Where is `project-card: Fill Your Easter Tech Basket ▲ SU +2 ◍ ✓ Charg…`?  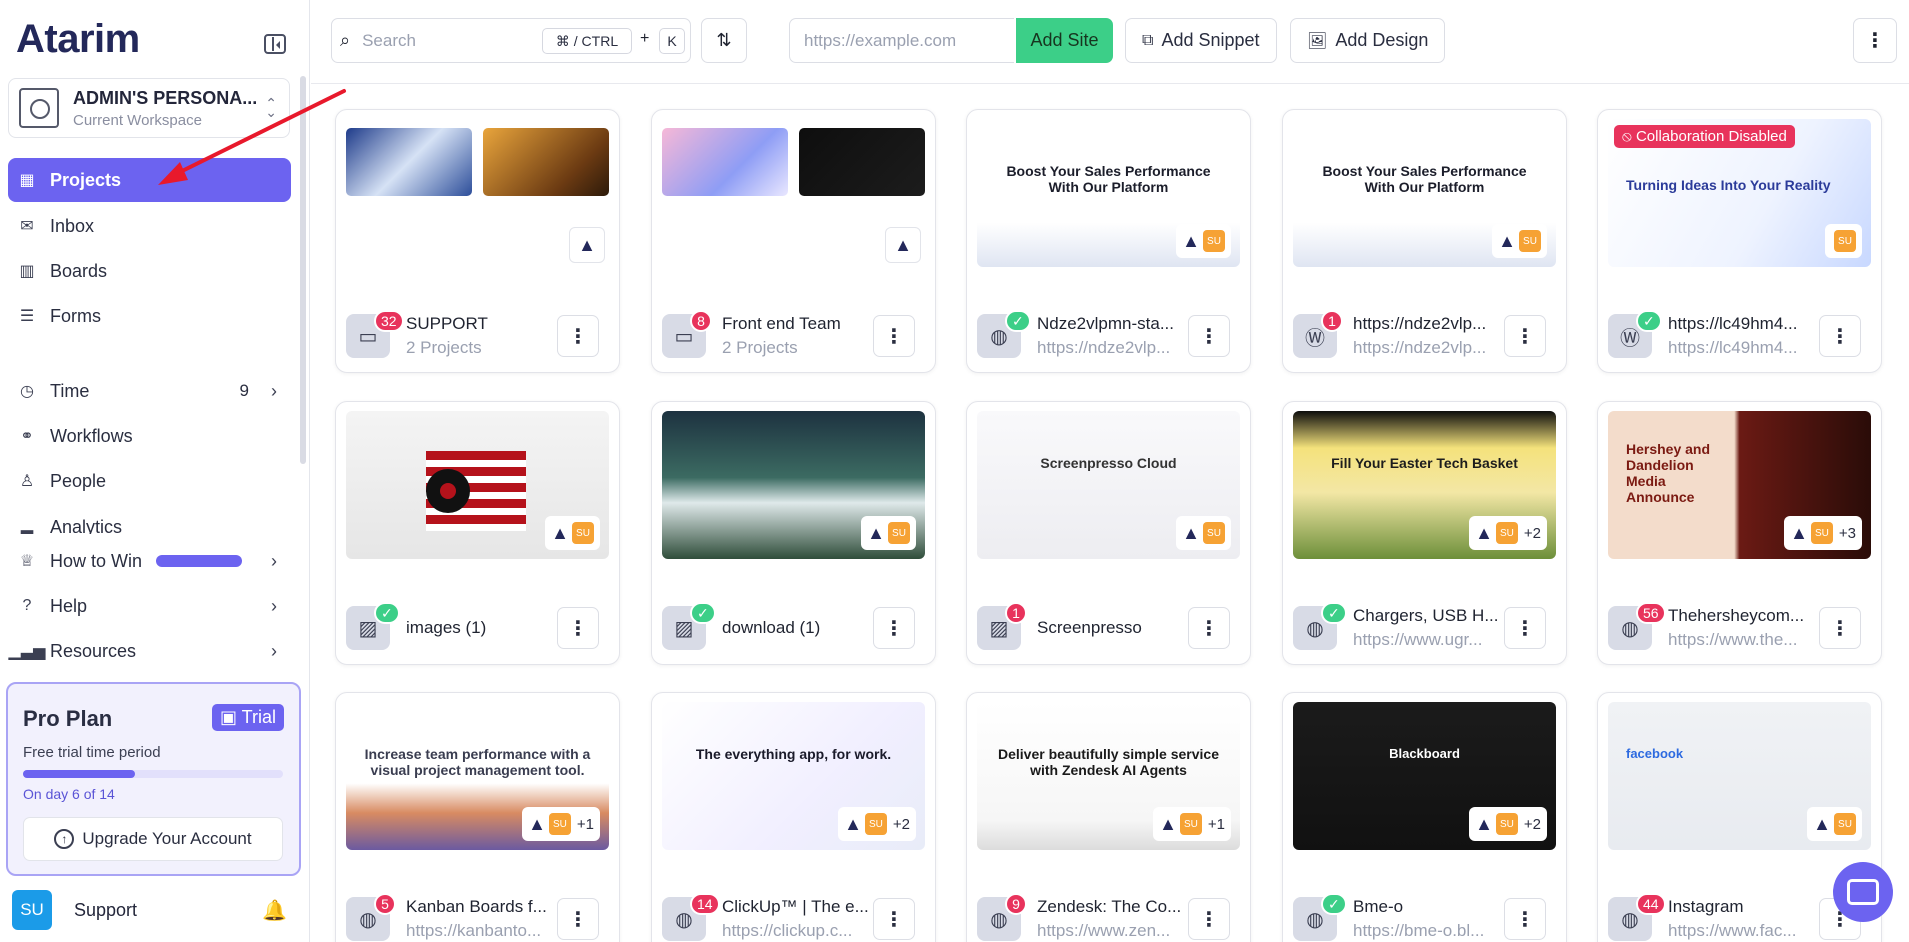
project-card: Fill Your Easter Tech Basket ▲ SU +2 ◍ ✓ Charg… is located at coordinates (1424, 533).